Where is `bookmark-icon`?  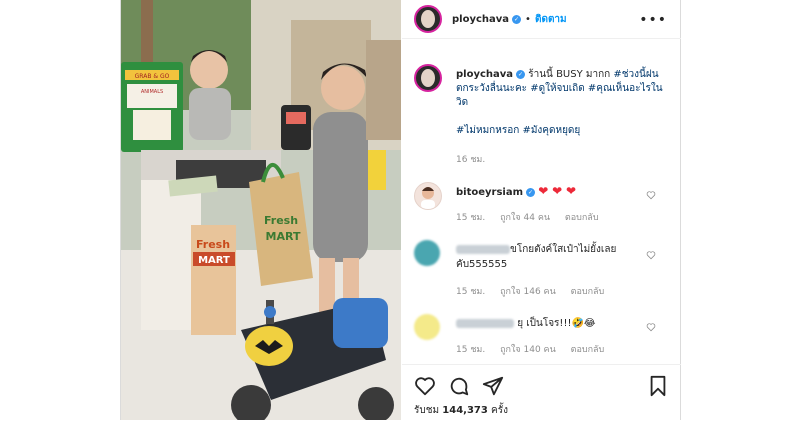
bookmark-icon is located at coordinates (658, 386).